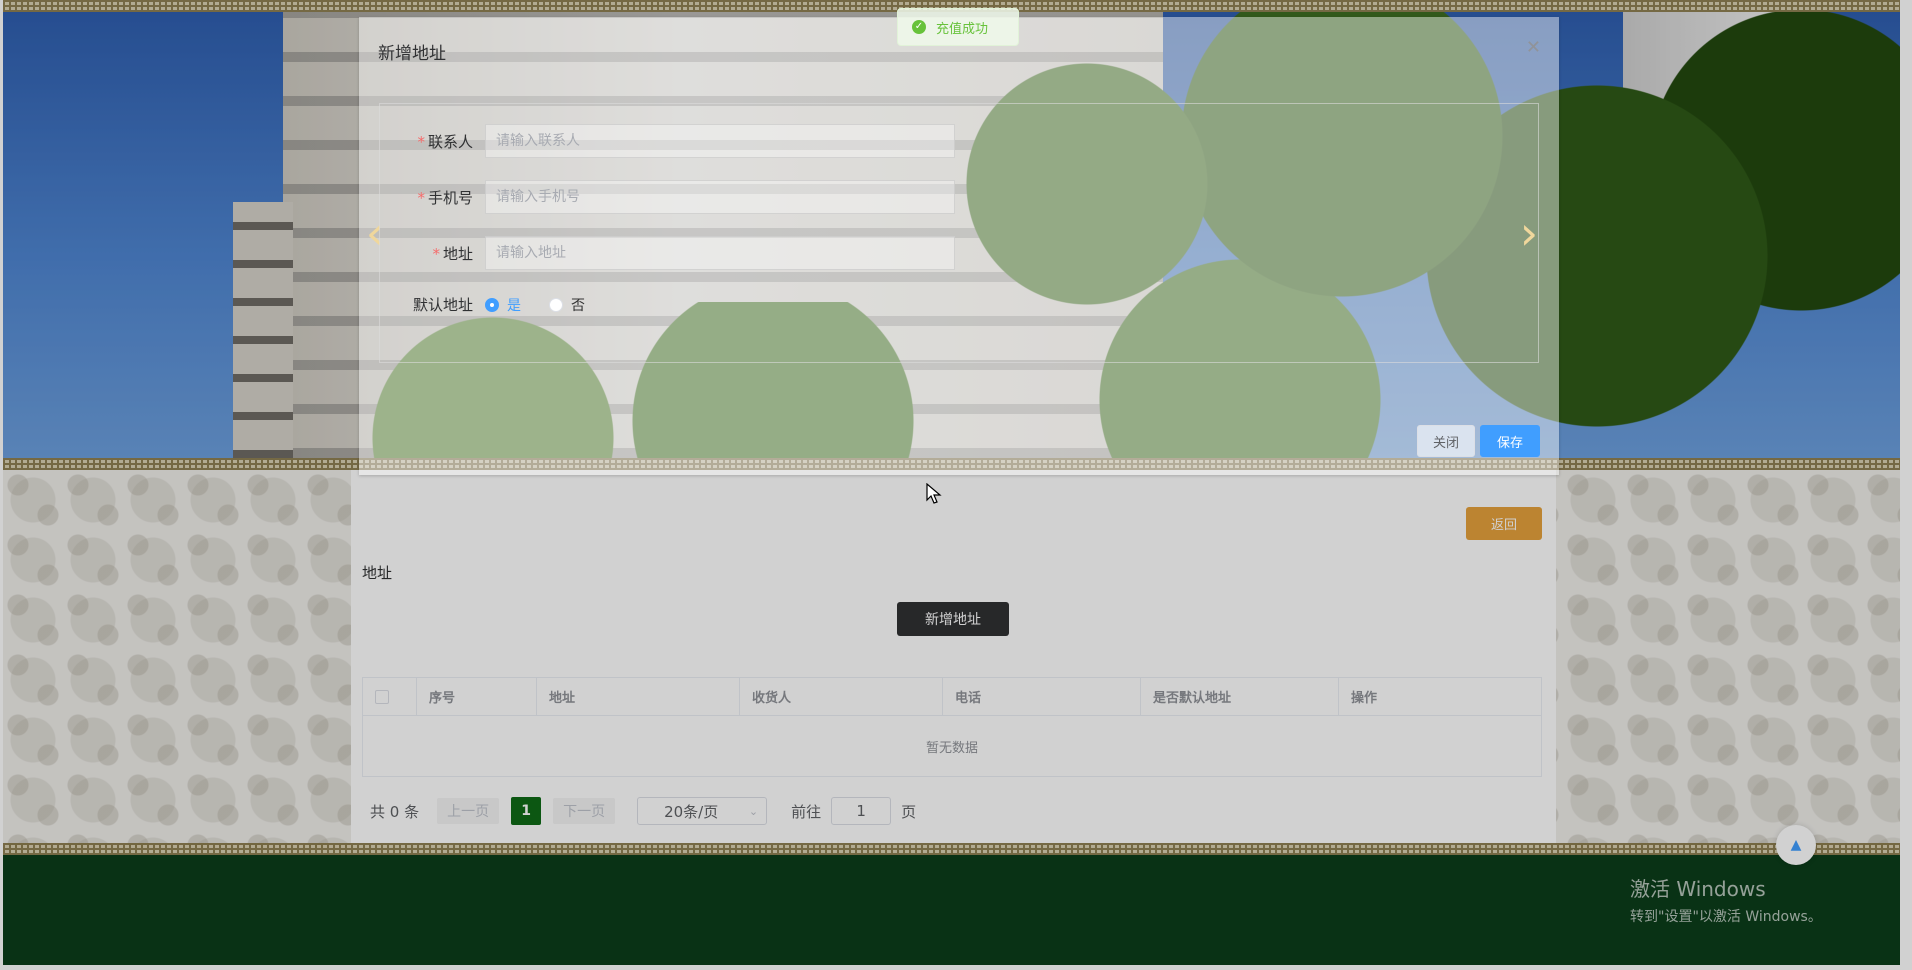  What do you see at coordinates (1533, 47) in the screenshot?
I see `close-icon: ✕` at bounding box center [1533, 47].